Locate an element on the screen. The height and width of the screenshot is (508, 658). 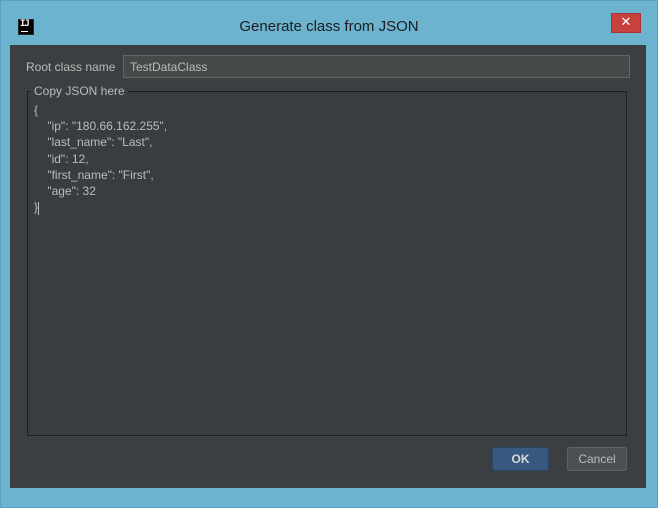
close-button: ✕ is located at coordinates (626, 23).